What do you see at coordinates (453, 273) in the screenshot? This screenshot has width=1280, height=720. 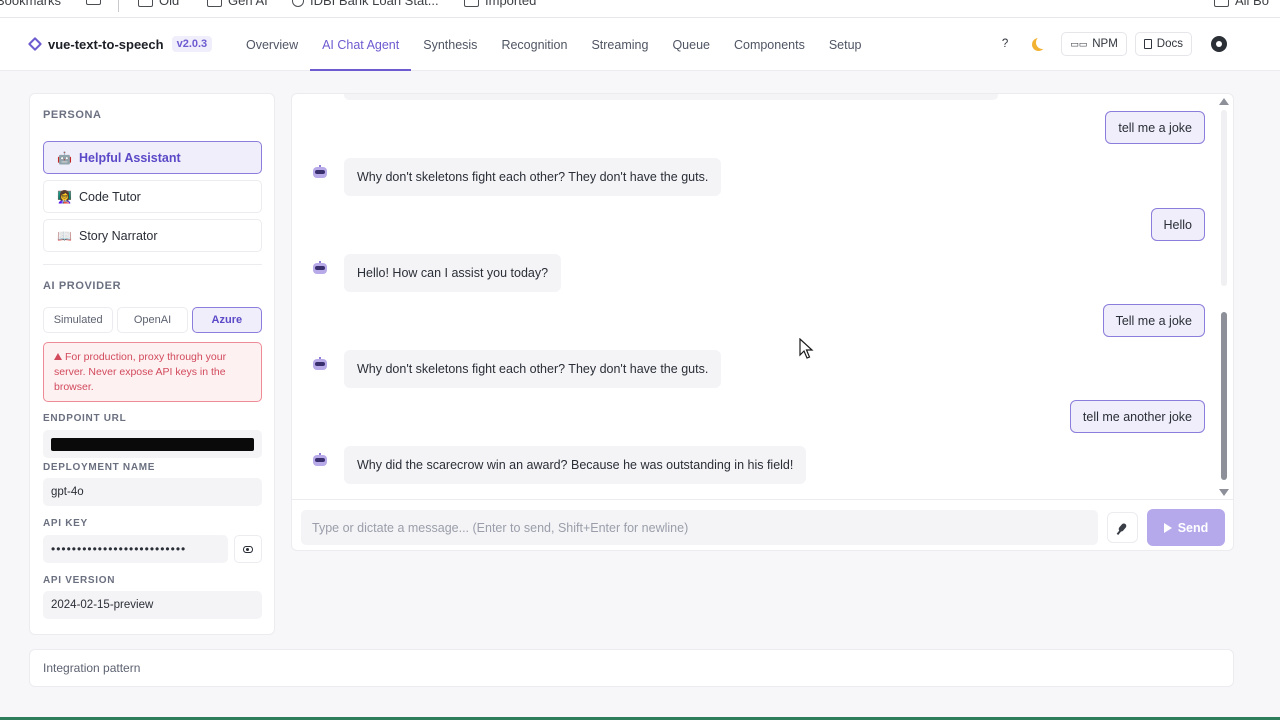 I see `bot-message: Hello! How can I assist you today?` at bounding box center [453, 273].